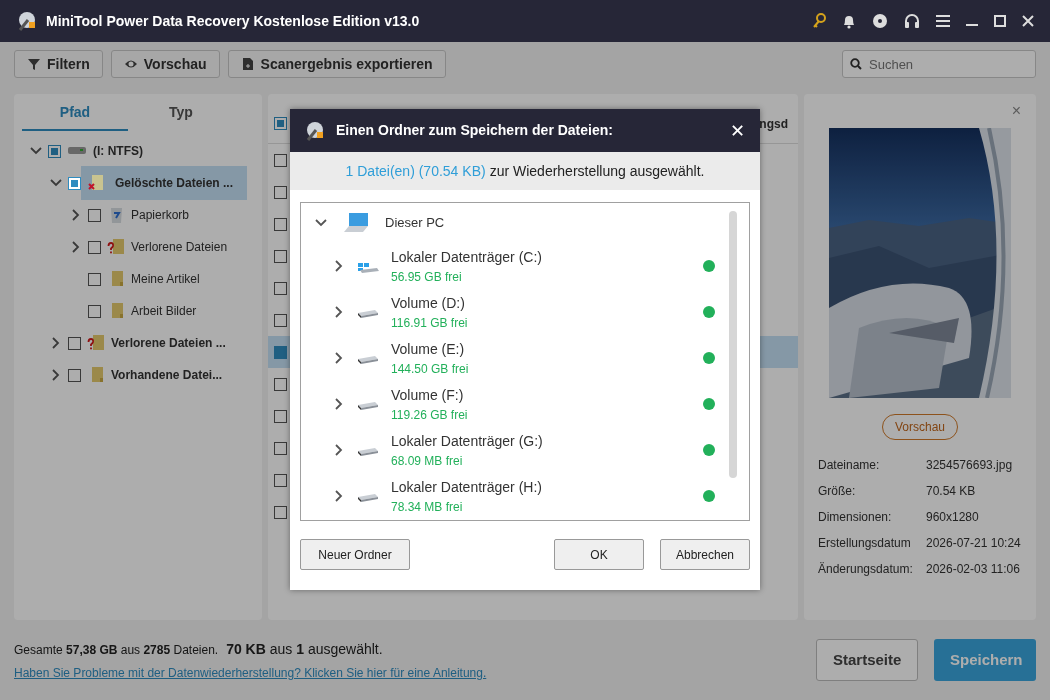  What do you see at coordinates (233, 21) in the screenshot?
I see `window-title: MiniTool Power Data Recovery Kostenlose Edition v13.0` at bounding box center [233, 21].